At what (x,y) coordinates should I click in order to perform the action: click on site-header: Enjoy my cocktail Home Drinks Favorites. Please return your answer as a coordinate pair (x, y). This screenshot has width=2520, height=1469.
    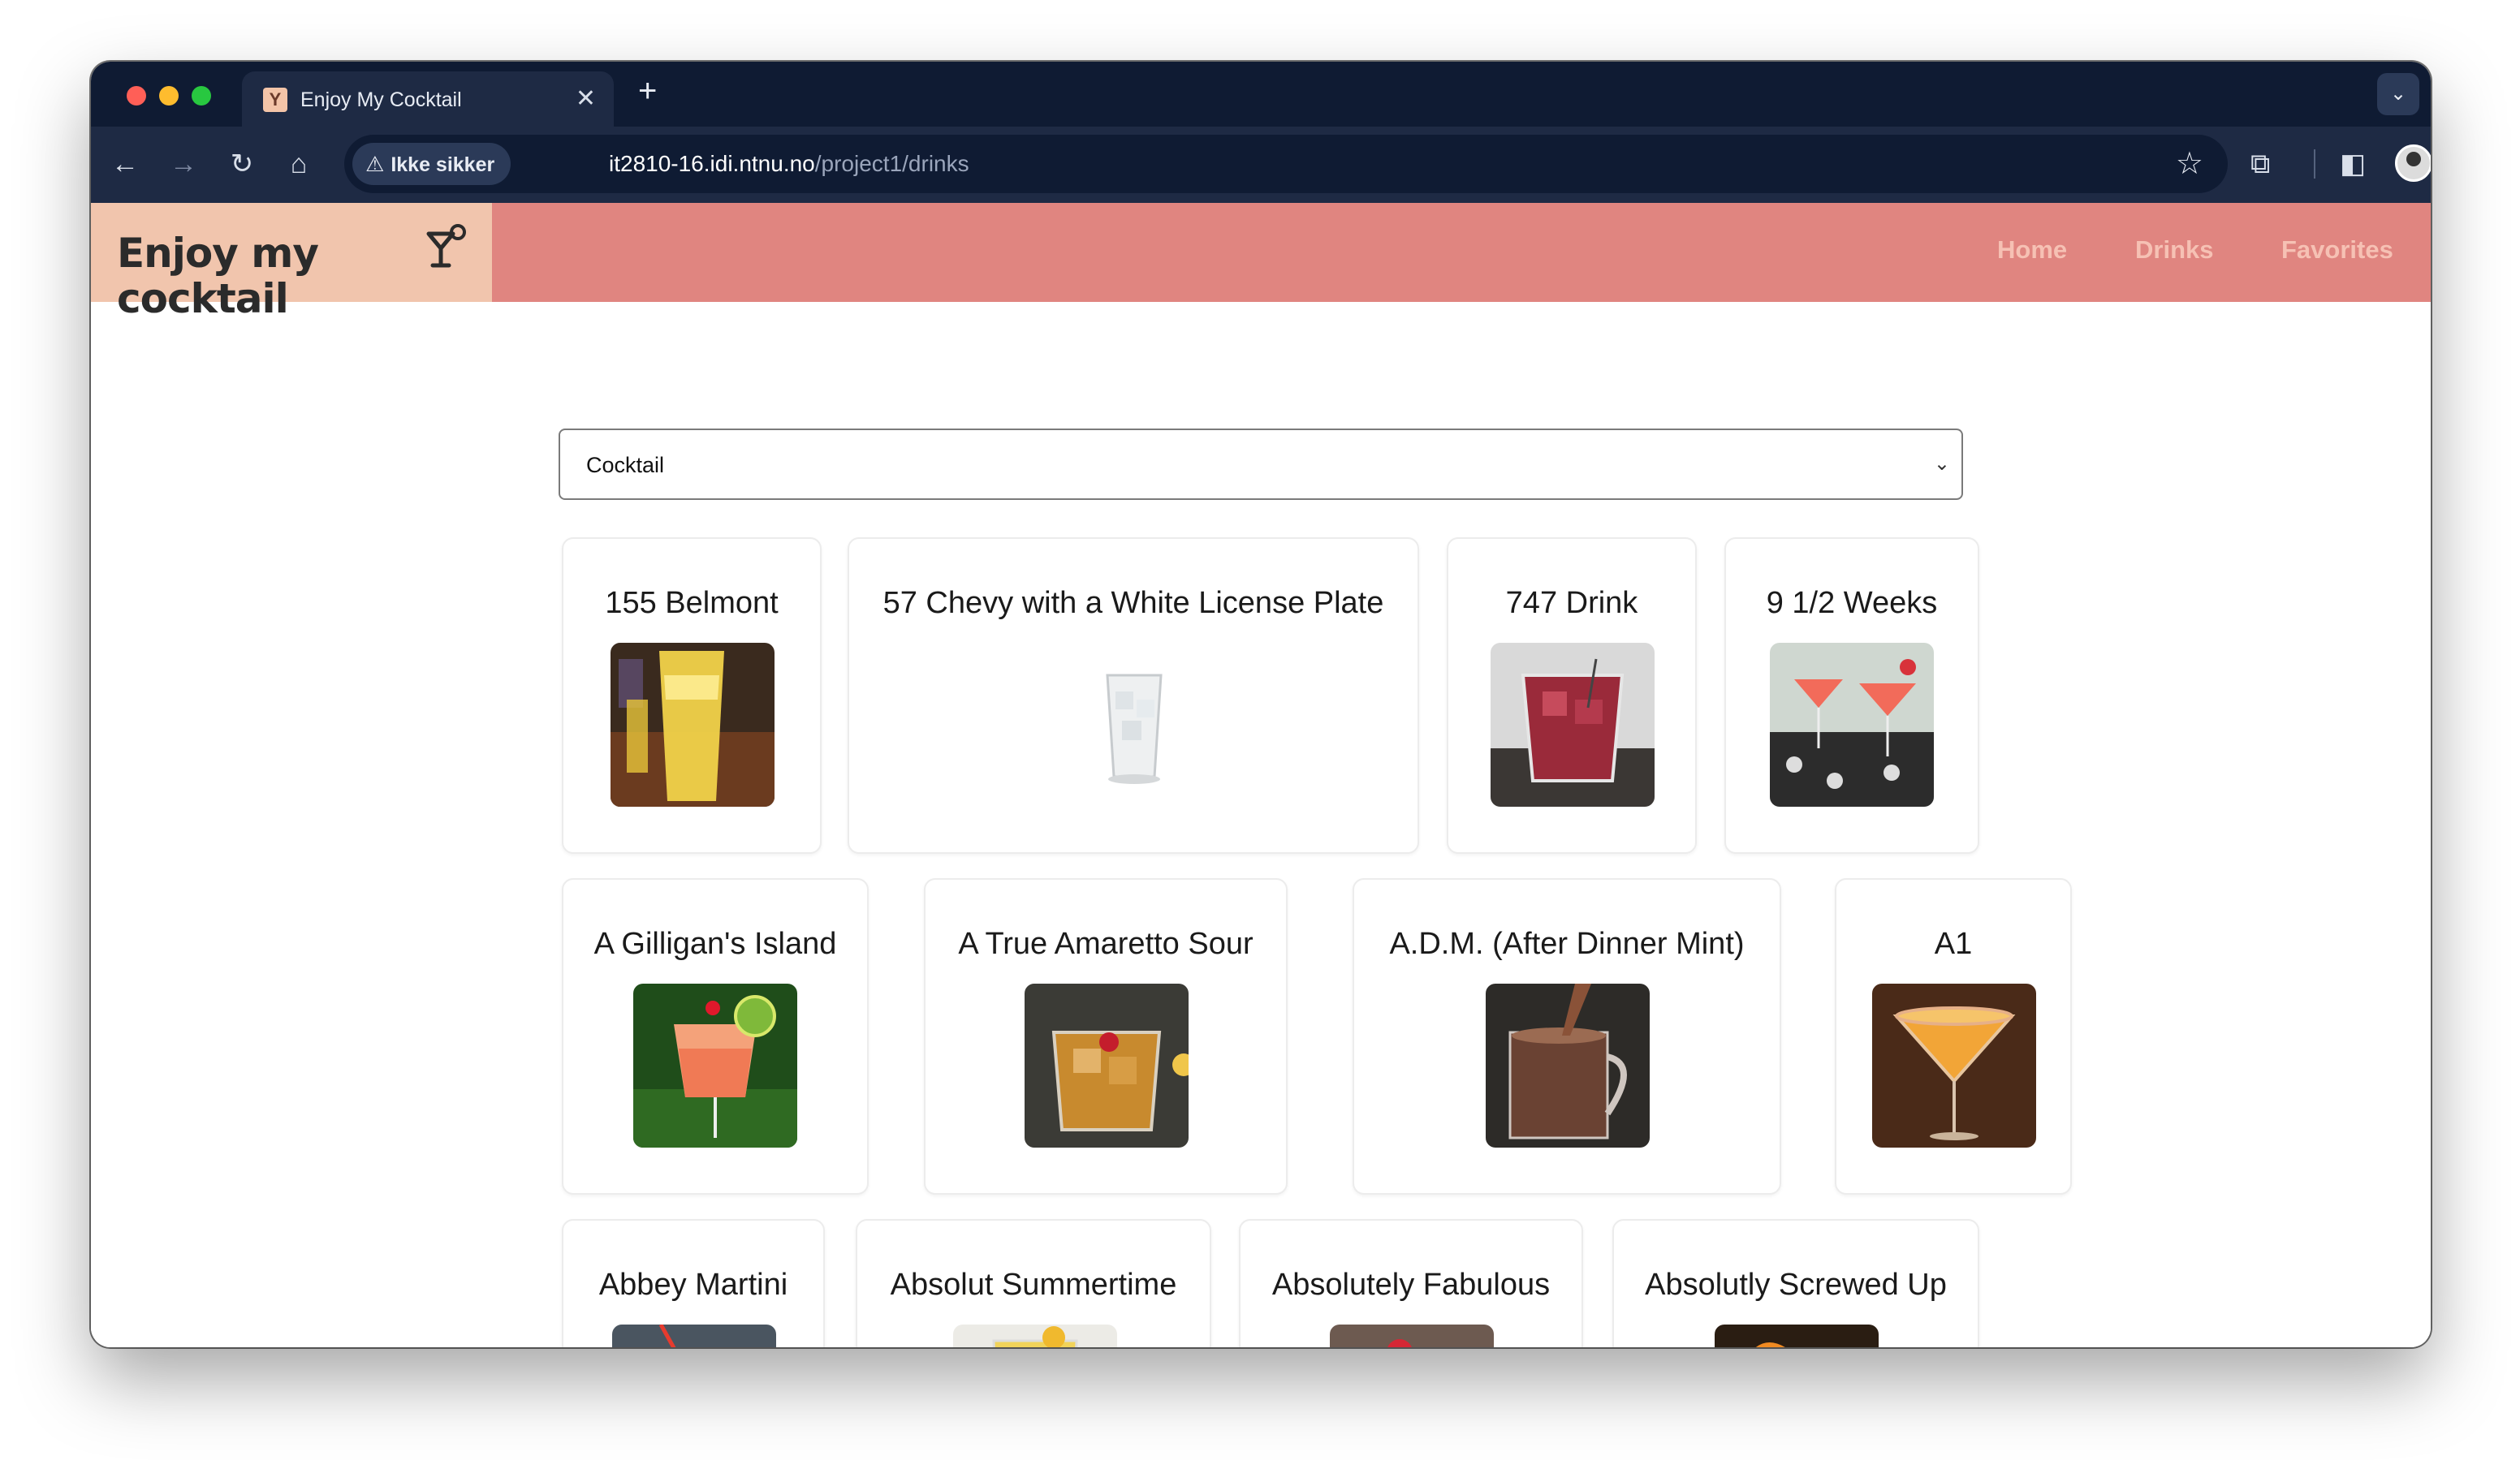
    Looking at the image, I should click on (1261, 262).